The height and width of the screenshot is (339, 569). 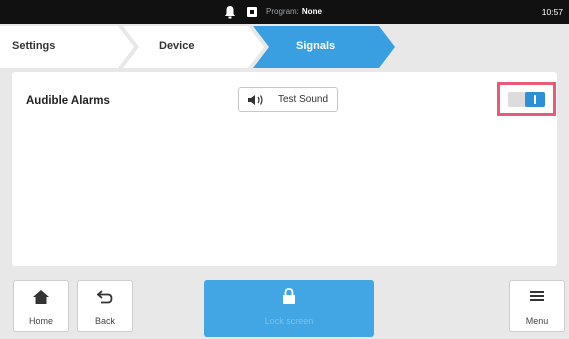 What do you see at coordinates (294, 11) in the screenshot?
I see `program-status: Program: None` at bounding box center [294, 11].